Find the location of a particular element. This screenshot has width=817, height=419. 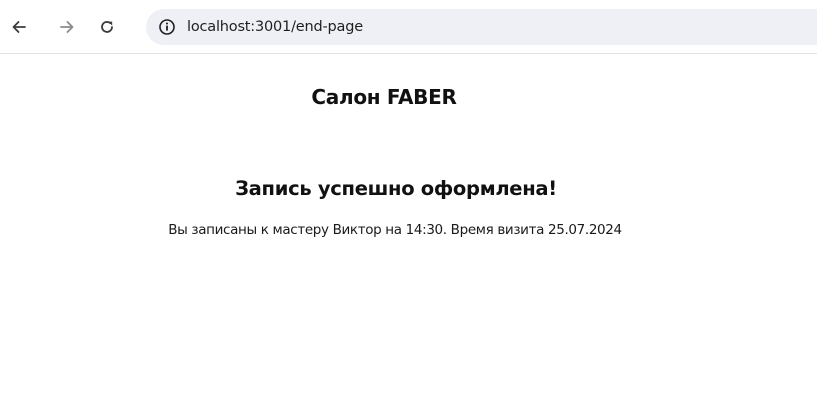

arrow-right-icon is located at coordinates (67, 27).